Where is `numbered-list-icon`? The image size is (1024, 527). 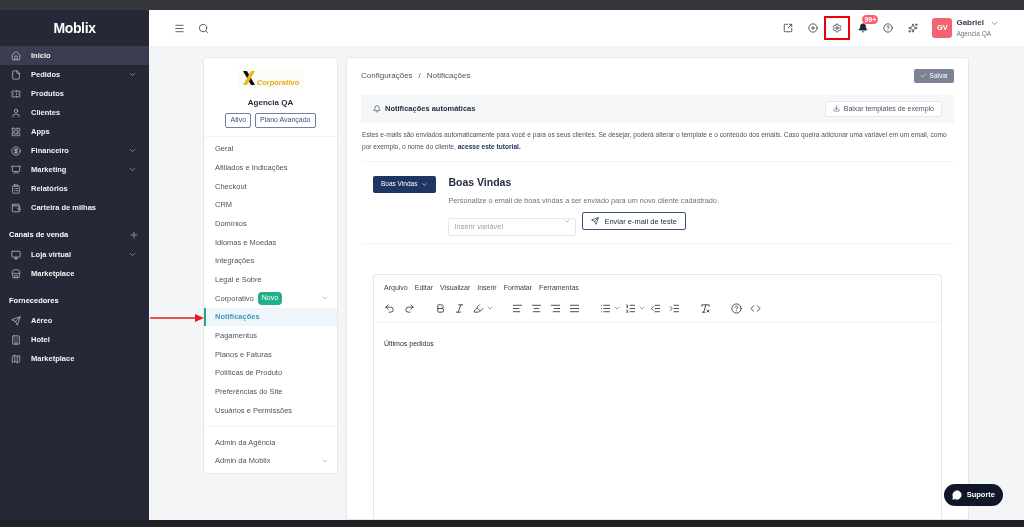
numbered-list-icon is located at coordinates (630, 308).